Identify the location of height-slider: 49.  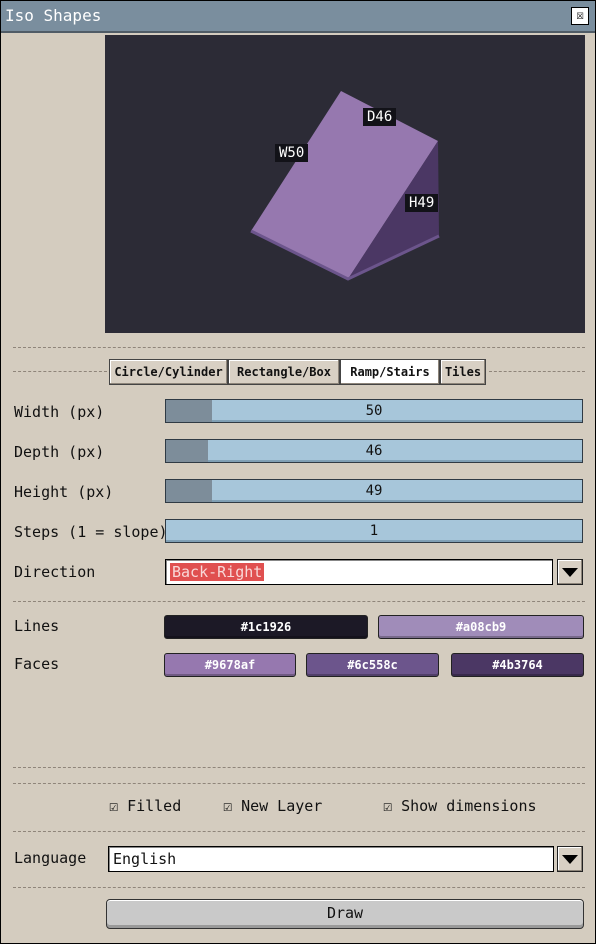
(374, 491).